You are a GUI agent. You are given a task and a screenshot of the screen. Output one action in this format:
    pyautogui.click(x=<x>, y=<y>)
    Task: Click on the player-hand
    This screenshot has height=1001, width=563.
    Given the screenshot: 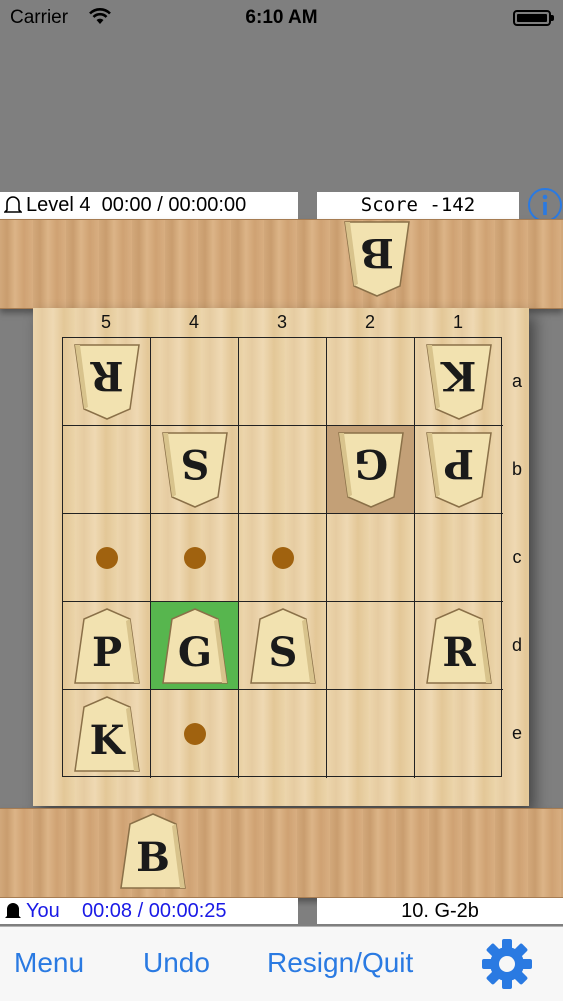 What is the action you would take?
    pyautogui.click(x=281, y=853)
    